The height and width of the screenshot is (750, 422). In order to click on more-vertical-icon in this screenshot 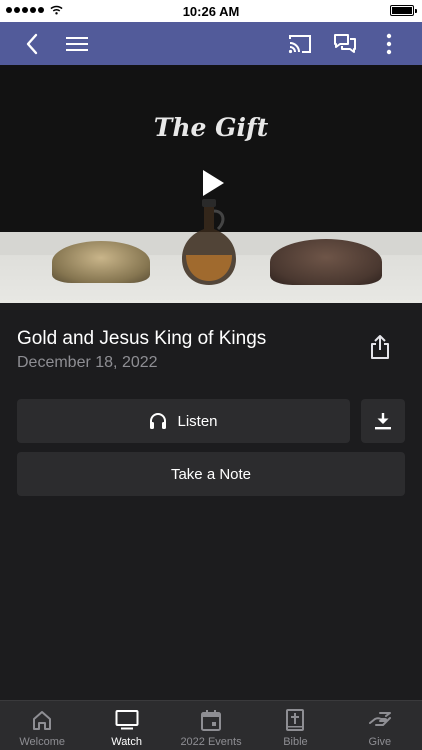, I will do `click(389, 43)`.